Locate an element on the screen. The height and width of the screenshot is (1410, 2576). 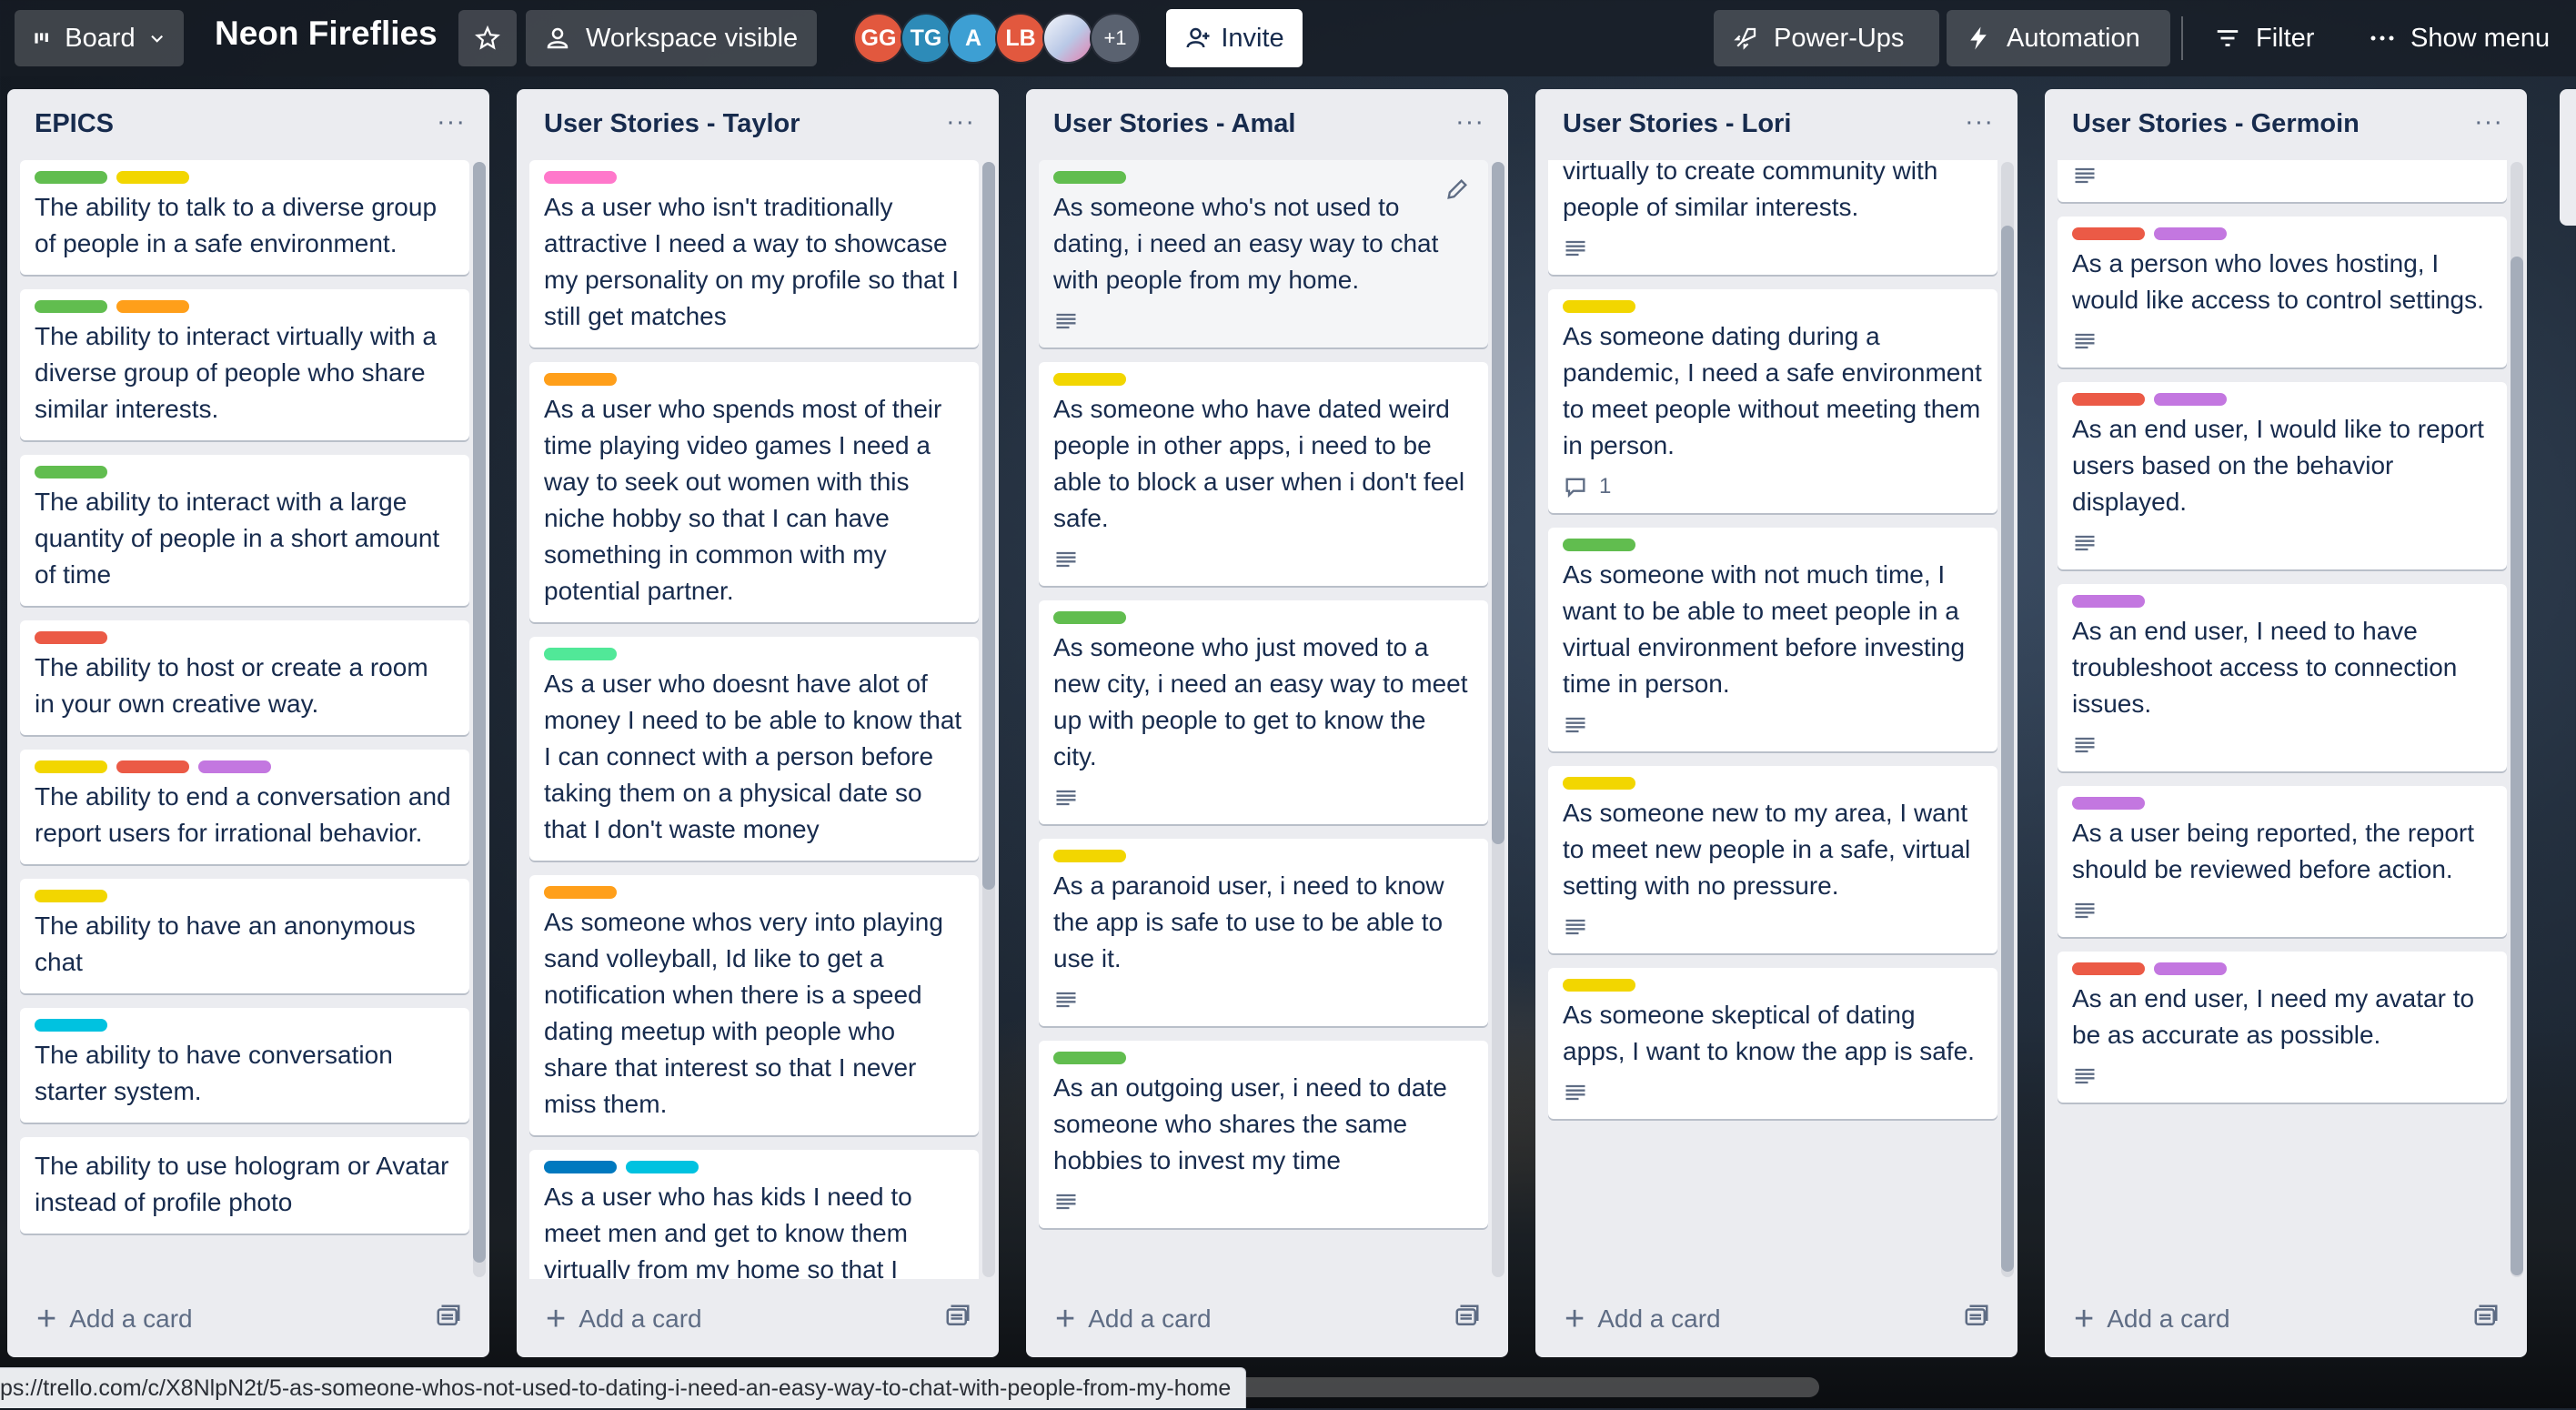
label-lime is located at coordinates (580, 654).